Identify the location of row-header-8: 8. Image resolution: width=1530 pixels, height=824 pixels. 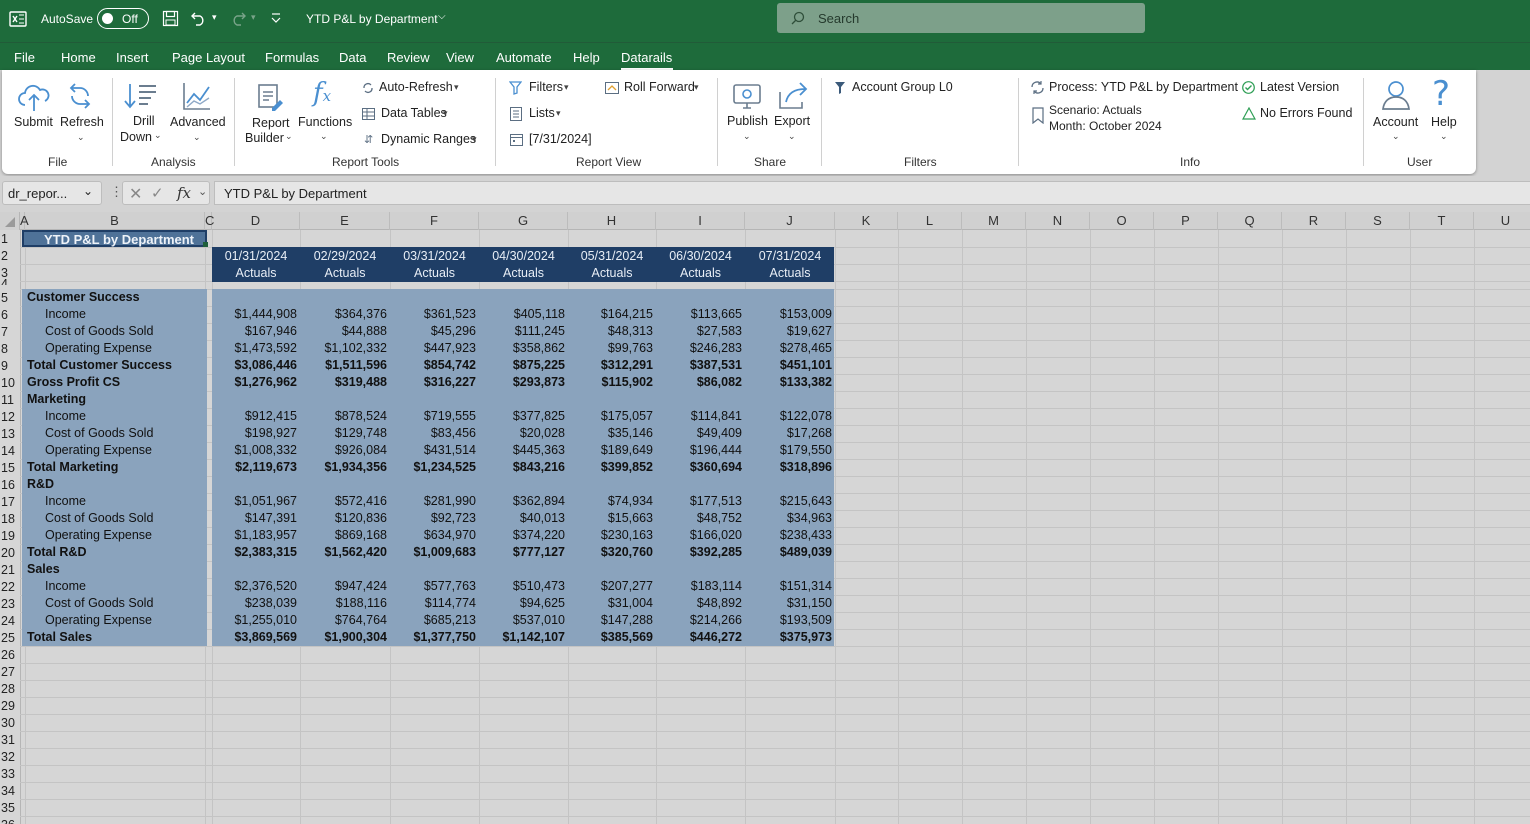
(10, 350).